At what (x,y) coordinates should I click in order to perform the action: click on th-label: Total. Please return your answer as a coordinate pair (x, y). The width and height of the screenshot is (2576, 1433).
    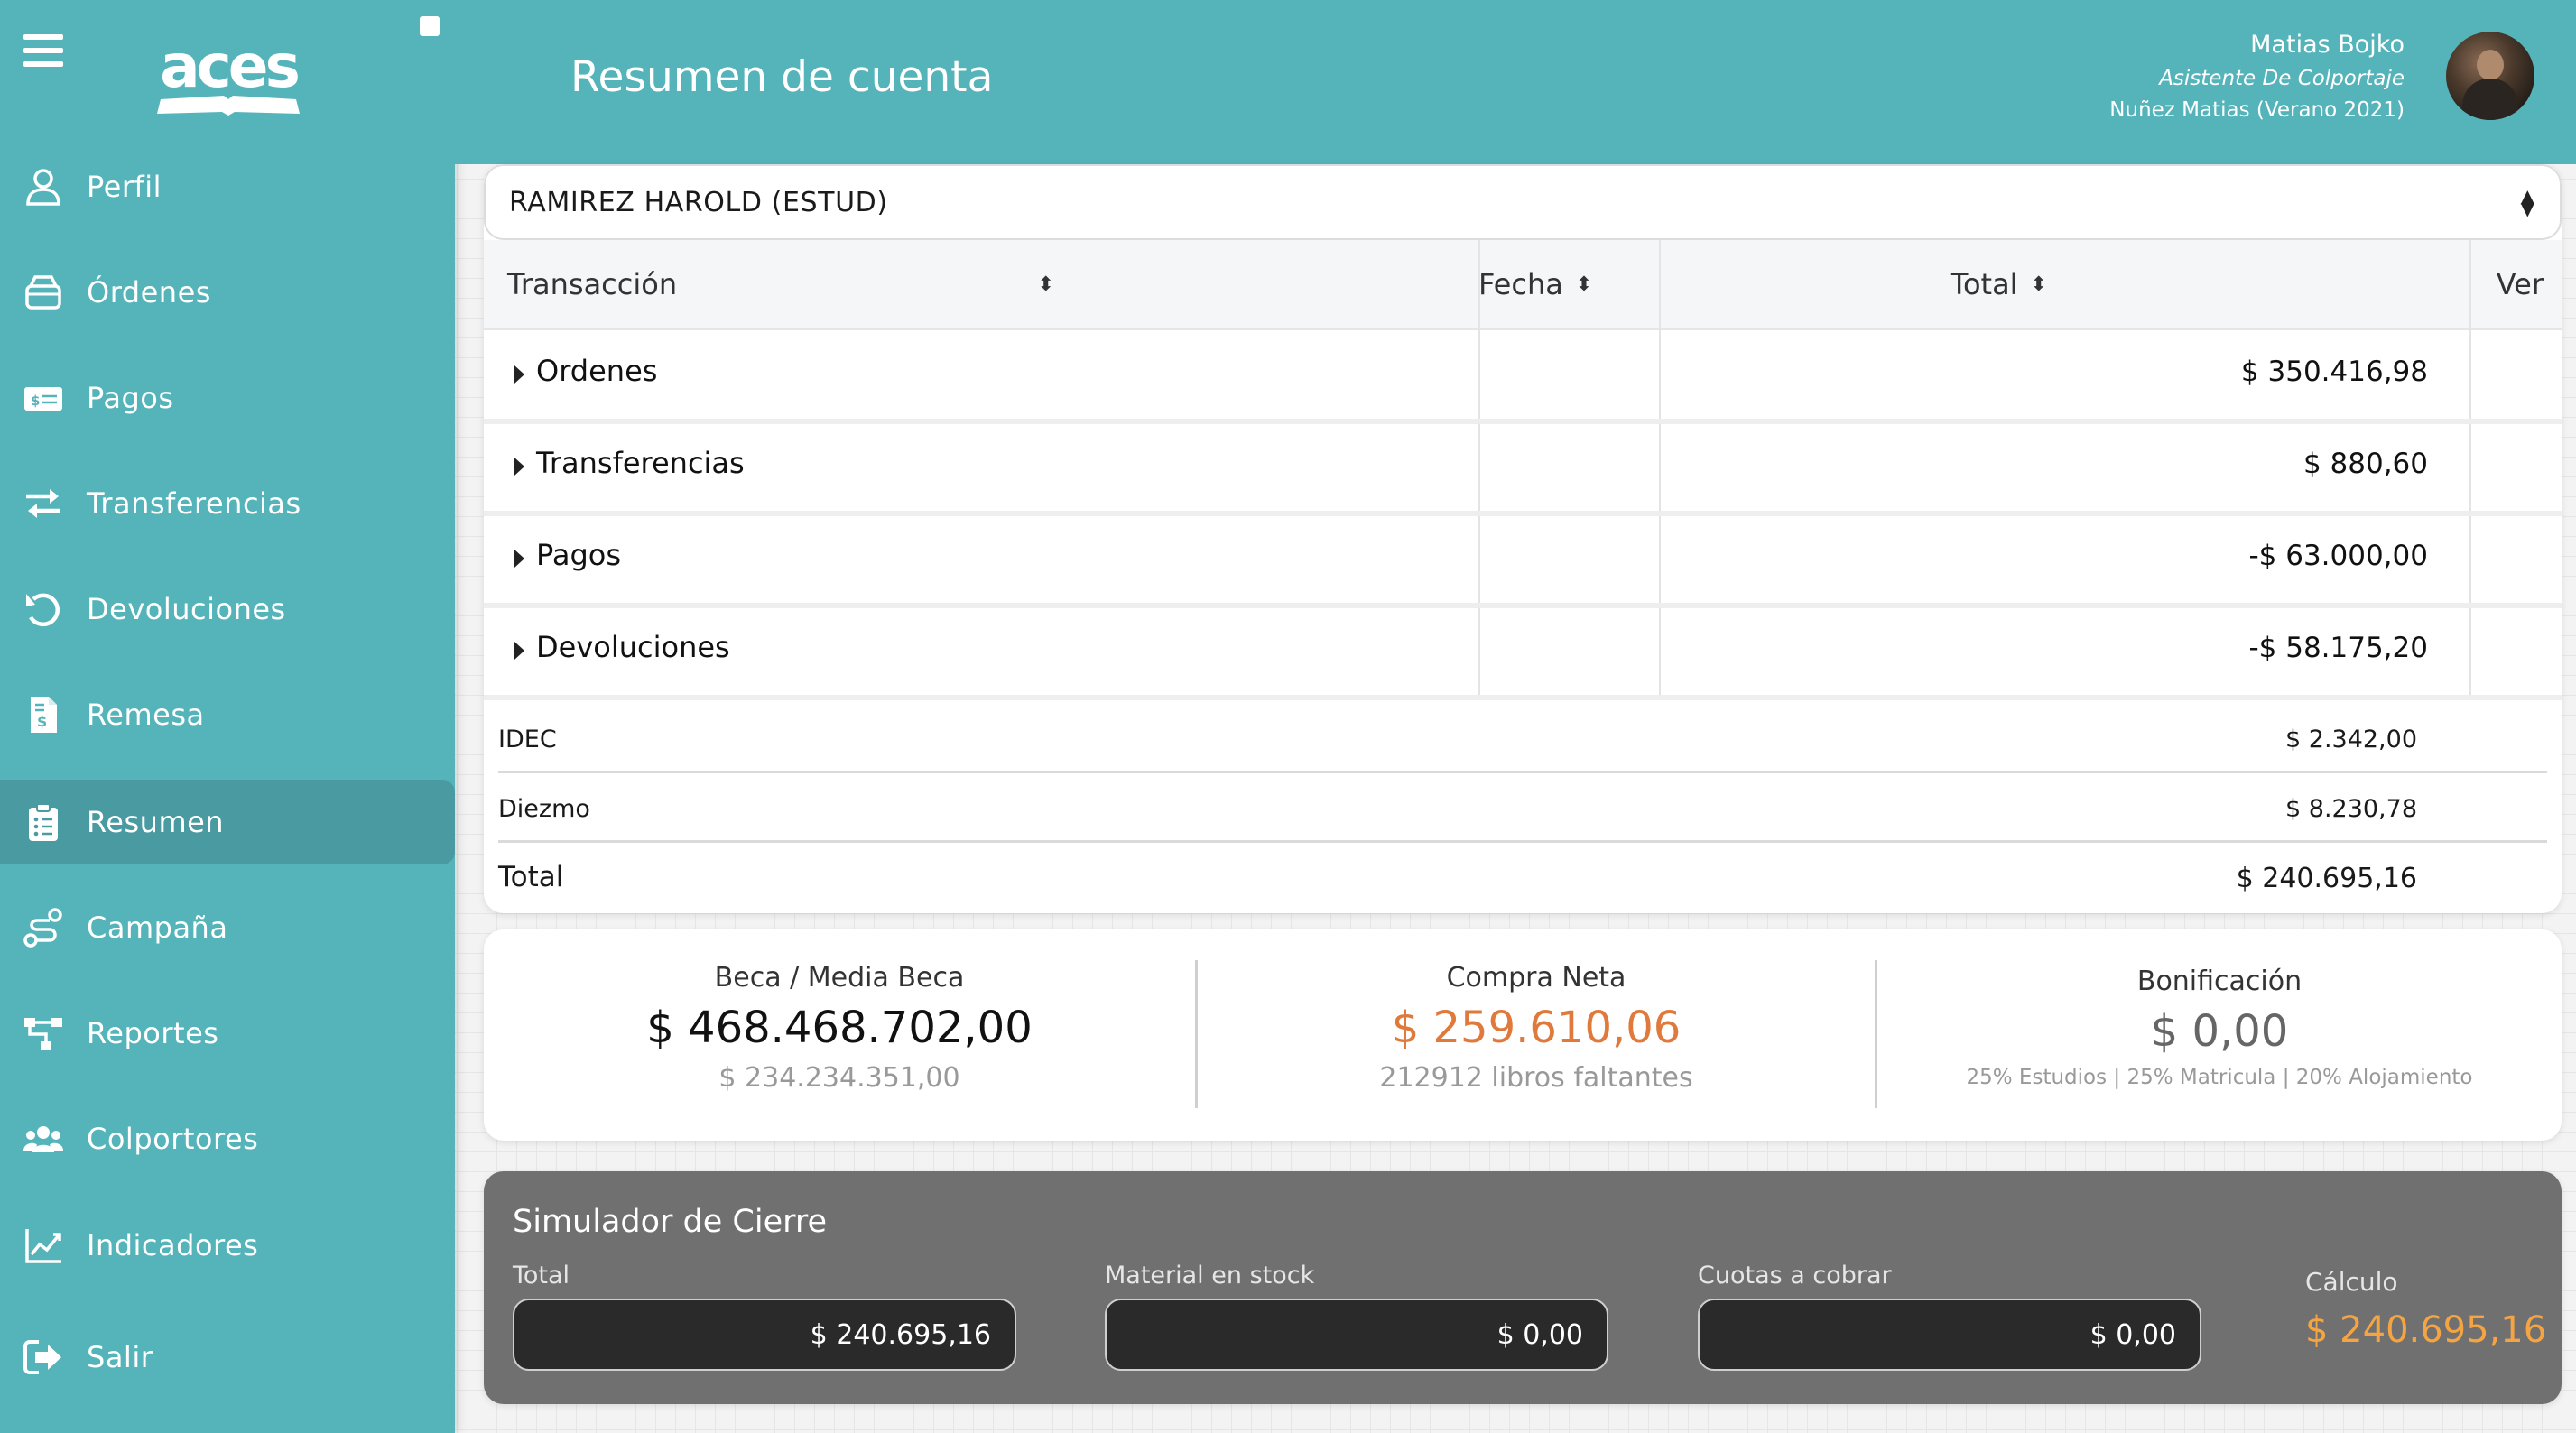
    Looking at the image, I should click on (1984, 284).